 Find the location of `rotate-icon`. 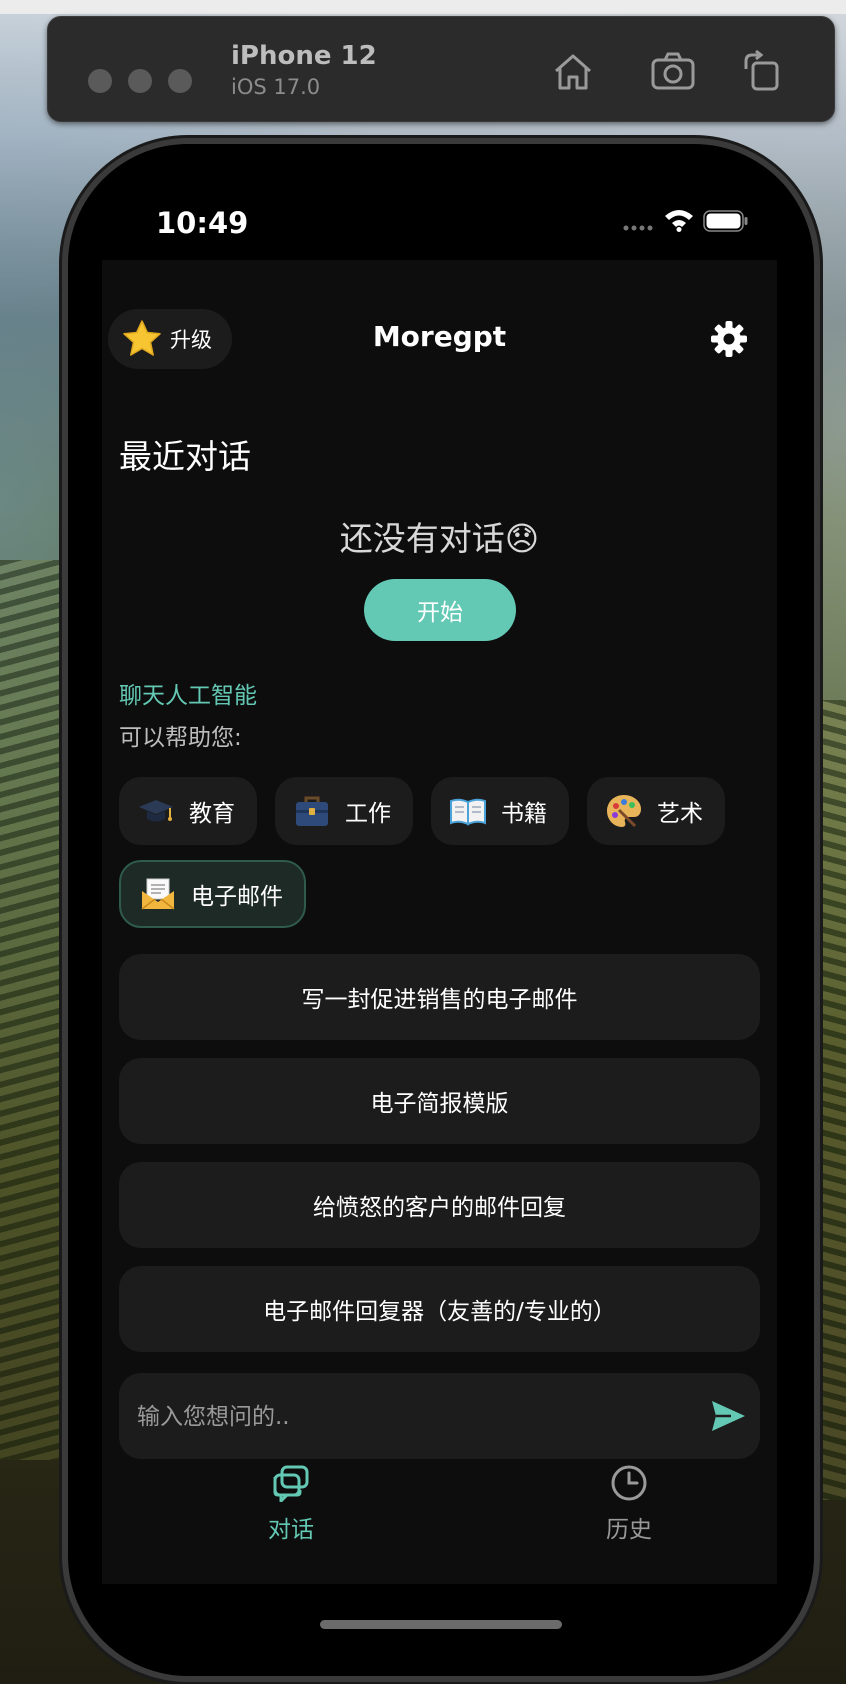

rotate-icon is located at coordinates (763, 72).